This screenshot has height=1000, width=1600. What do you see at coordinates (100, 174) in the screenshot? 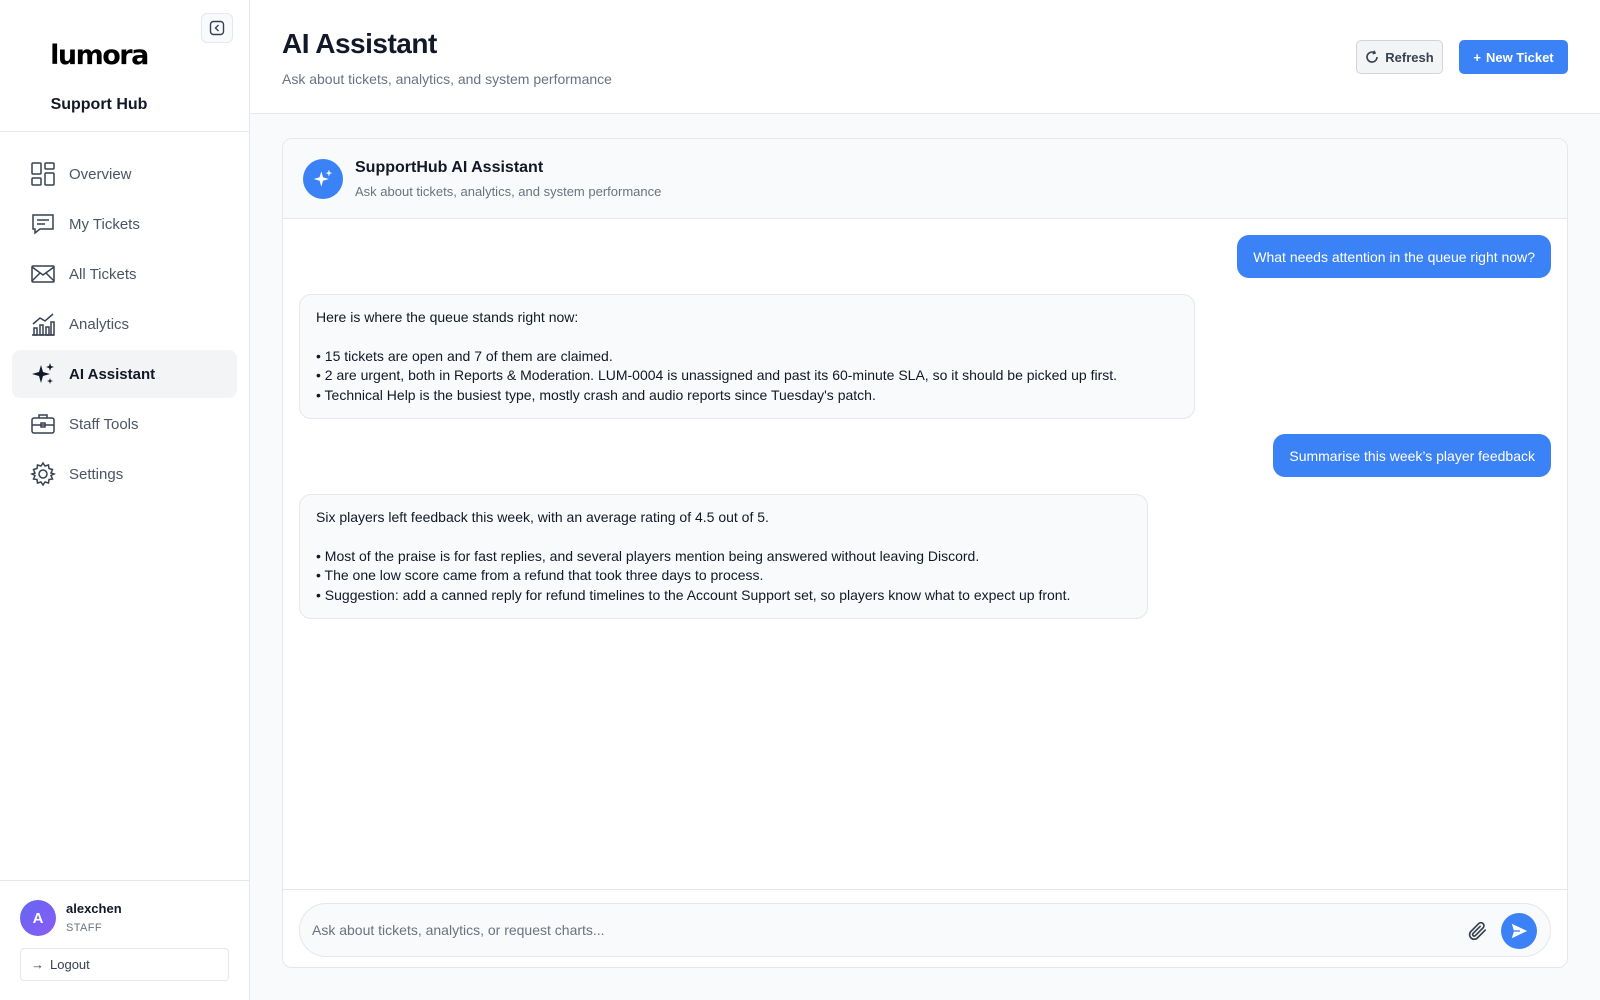
I see `sidebar-item-label: Overview` at bounding box center [100, 174].